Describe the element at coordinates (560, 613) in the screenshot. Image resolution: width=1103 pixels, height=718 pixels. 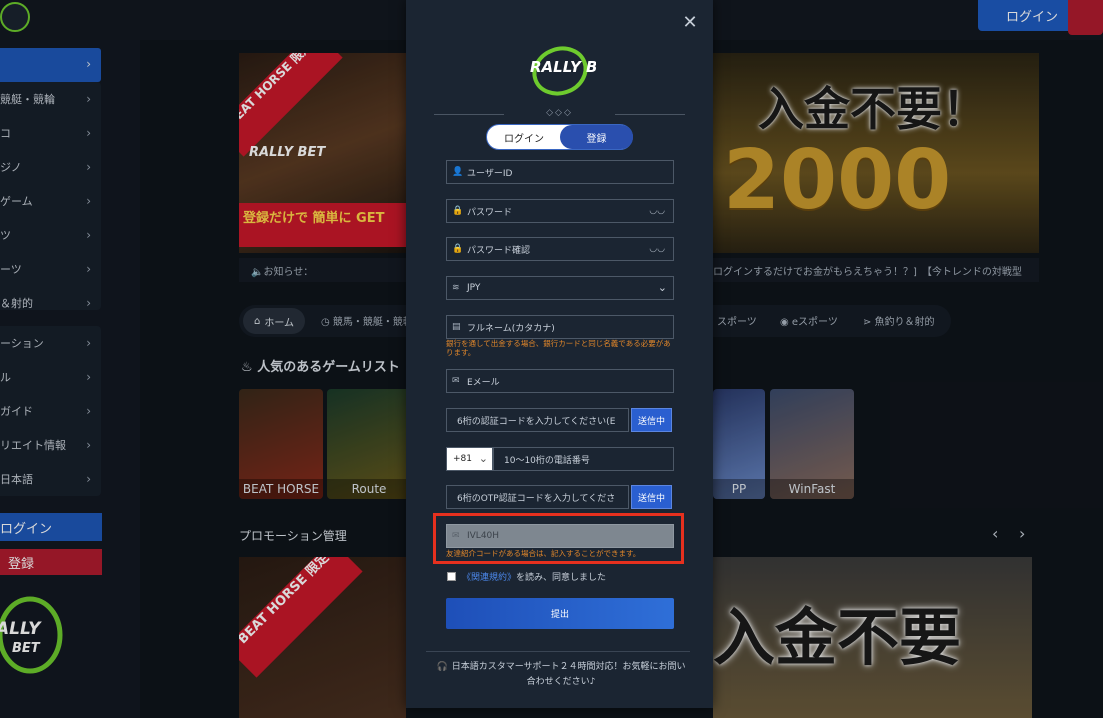
I see `submit-button: 提出` at that location.